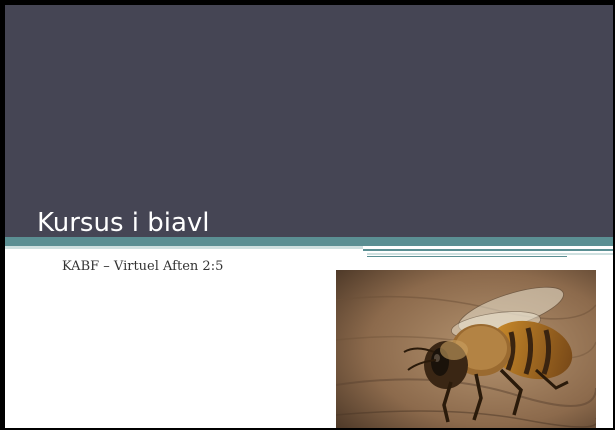 This screenshot has height=430, width=615. Describe the element at coordinates (184, 247) in the screenshot. I see `accent-stripe-light` at that location.